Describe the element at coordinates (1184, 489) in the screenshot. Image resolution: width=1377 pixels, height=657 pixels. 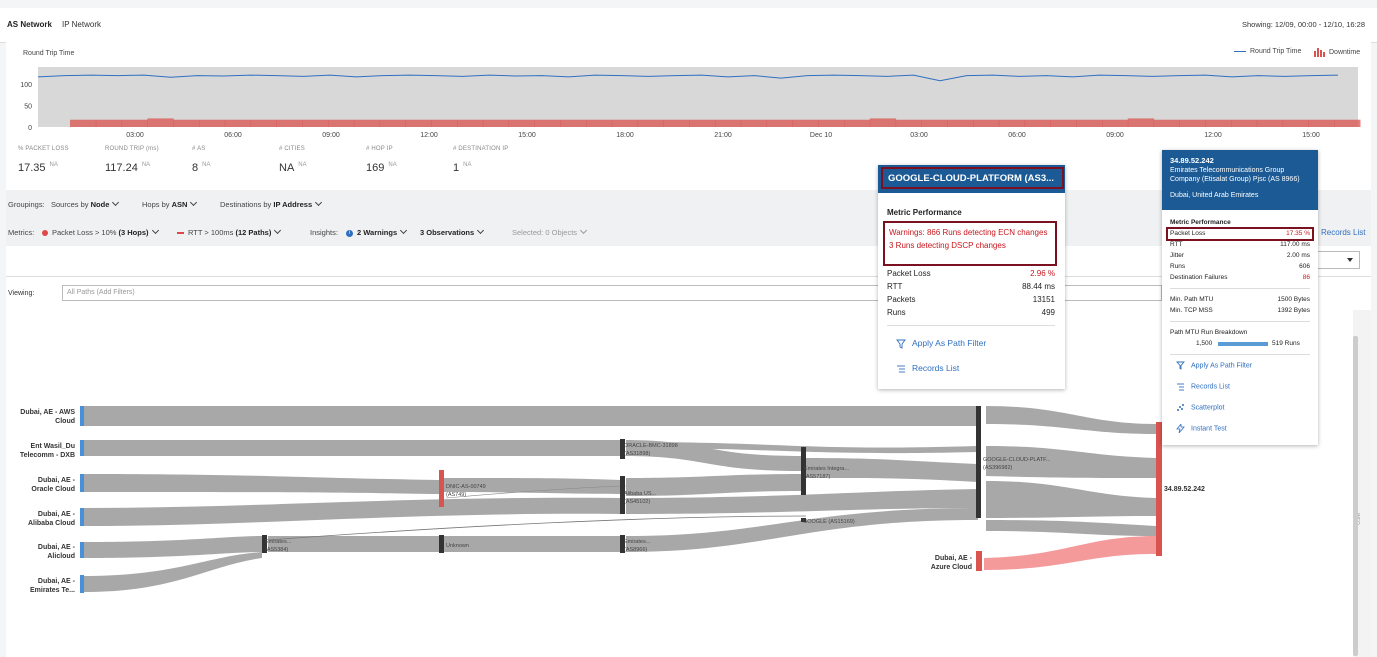
I see `destination-node: 34.89.52.242` at that location.